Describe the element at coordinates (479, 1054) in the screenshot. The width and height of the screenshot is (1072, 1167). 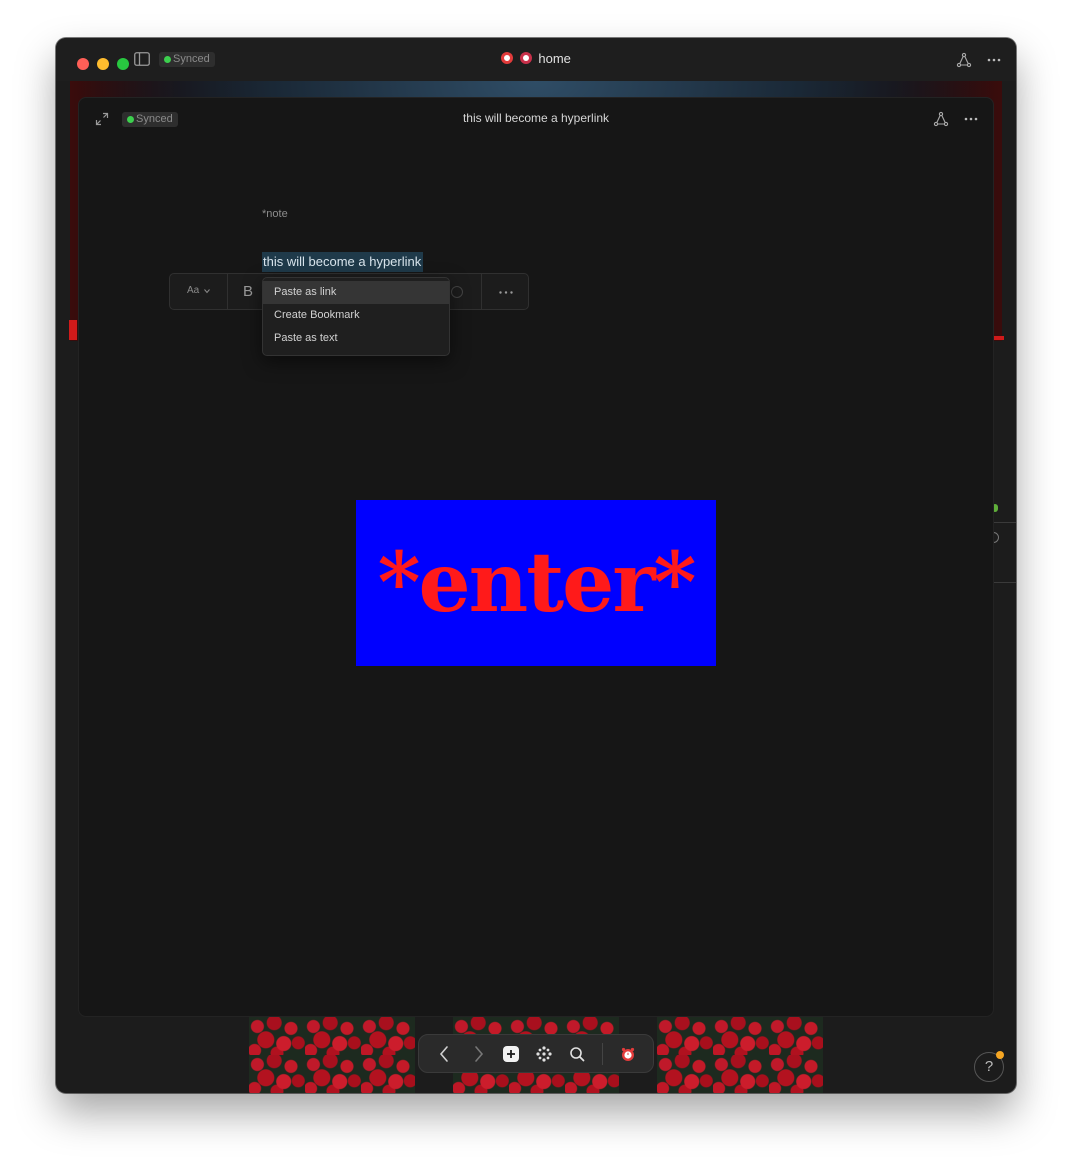
I see `forward-arrow-icon` at that location.